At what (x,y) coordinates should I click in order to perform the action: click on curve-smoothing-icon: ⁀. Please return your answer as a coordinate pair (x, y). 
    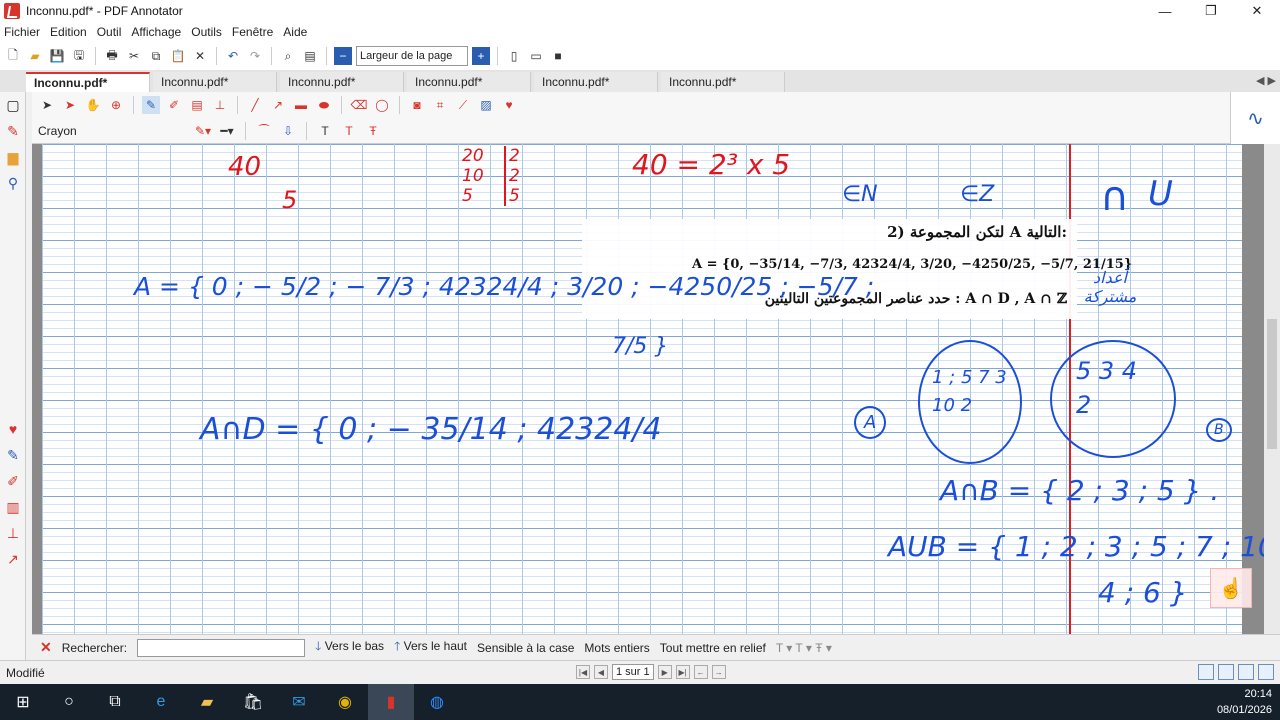
    Looking at the image, I should click on (264, 131).